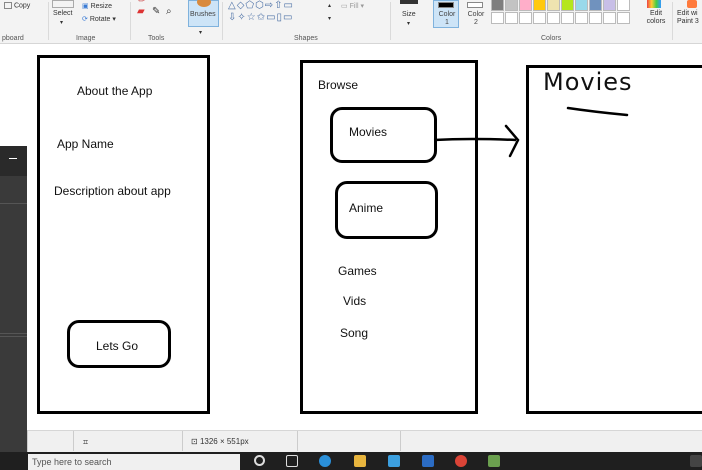  What do you see at coordinates (292, 461) in the screenshot?
I see `task-view-icon` at bounding box center [292, 461].